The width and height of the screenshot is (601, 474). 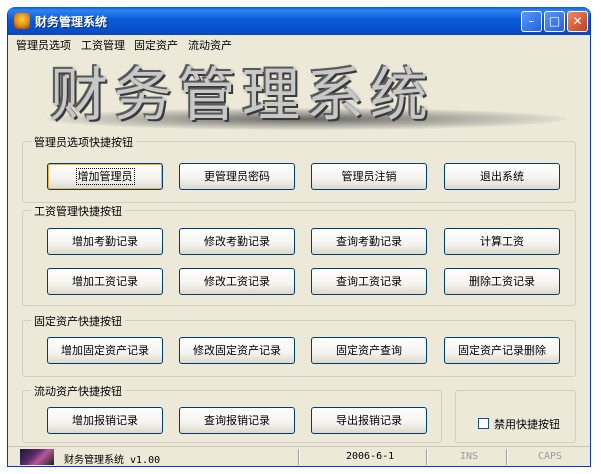 What do you see at coordinates (43, 45) in the screenshot?
I see `menu-admin-options: 管理员选项` at bounding box center [43, 45].